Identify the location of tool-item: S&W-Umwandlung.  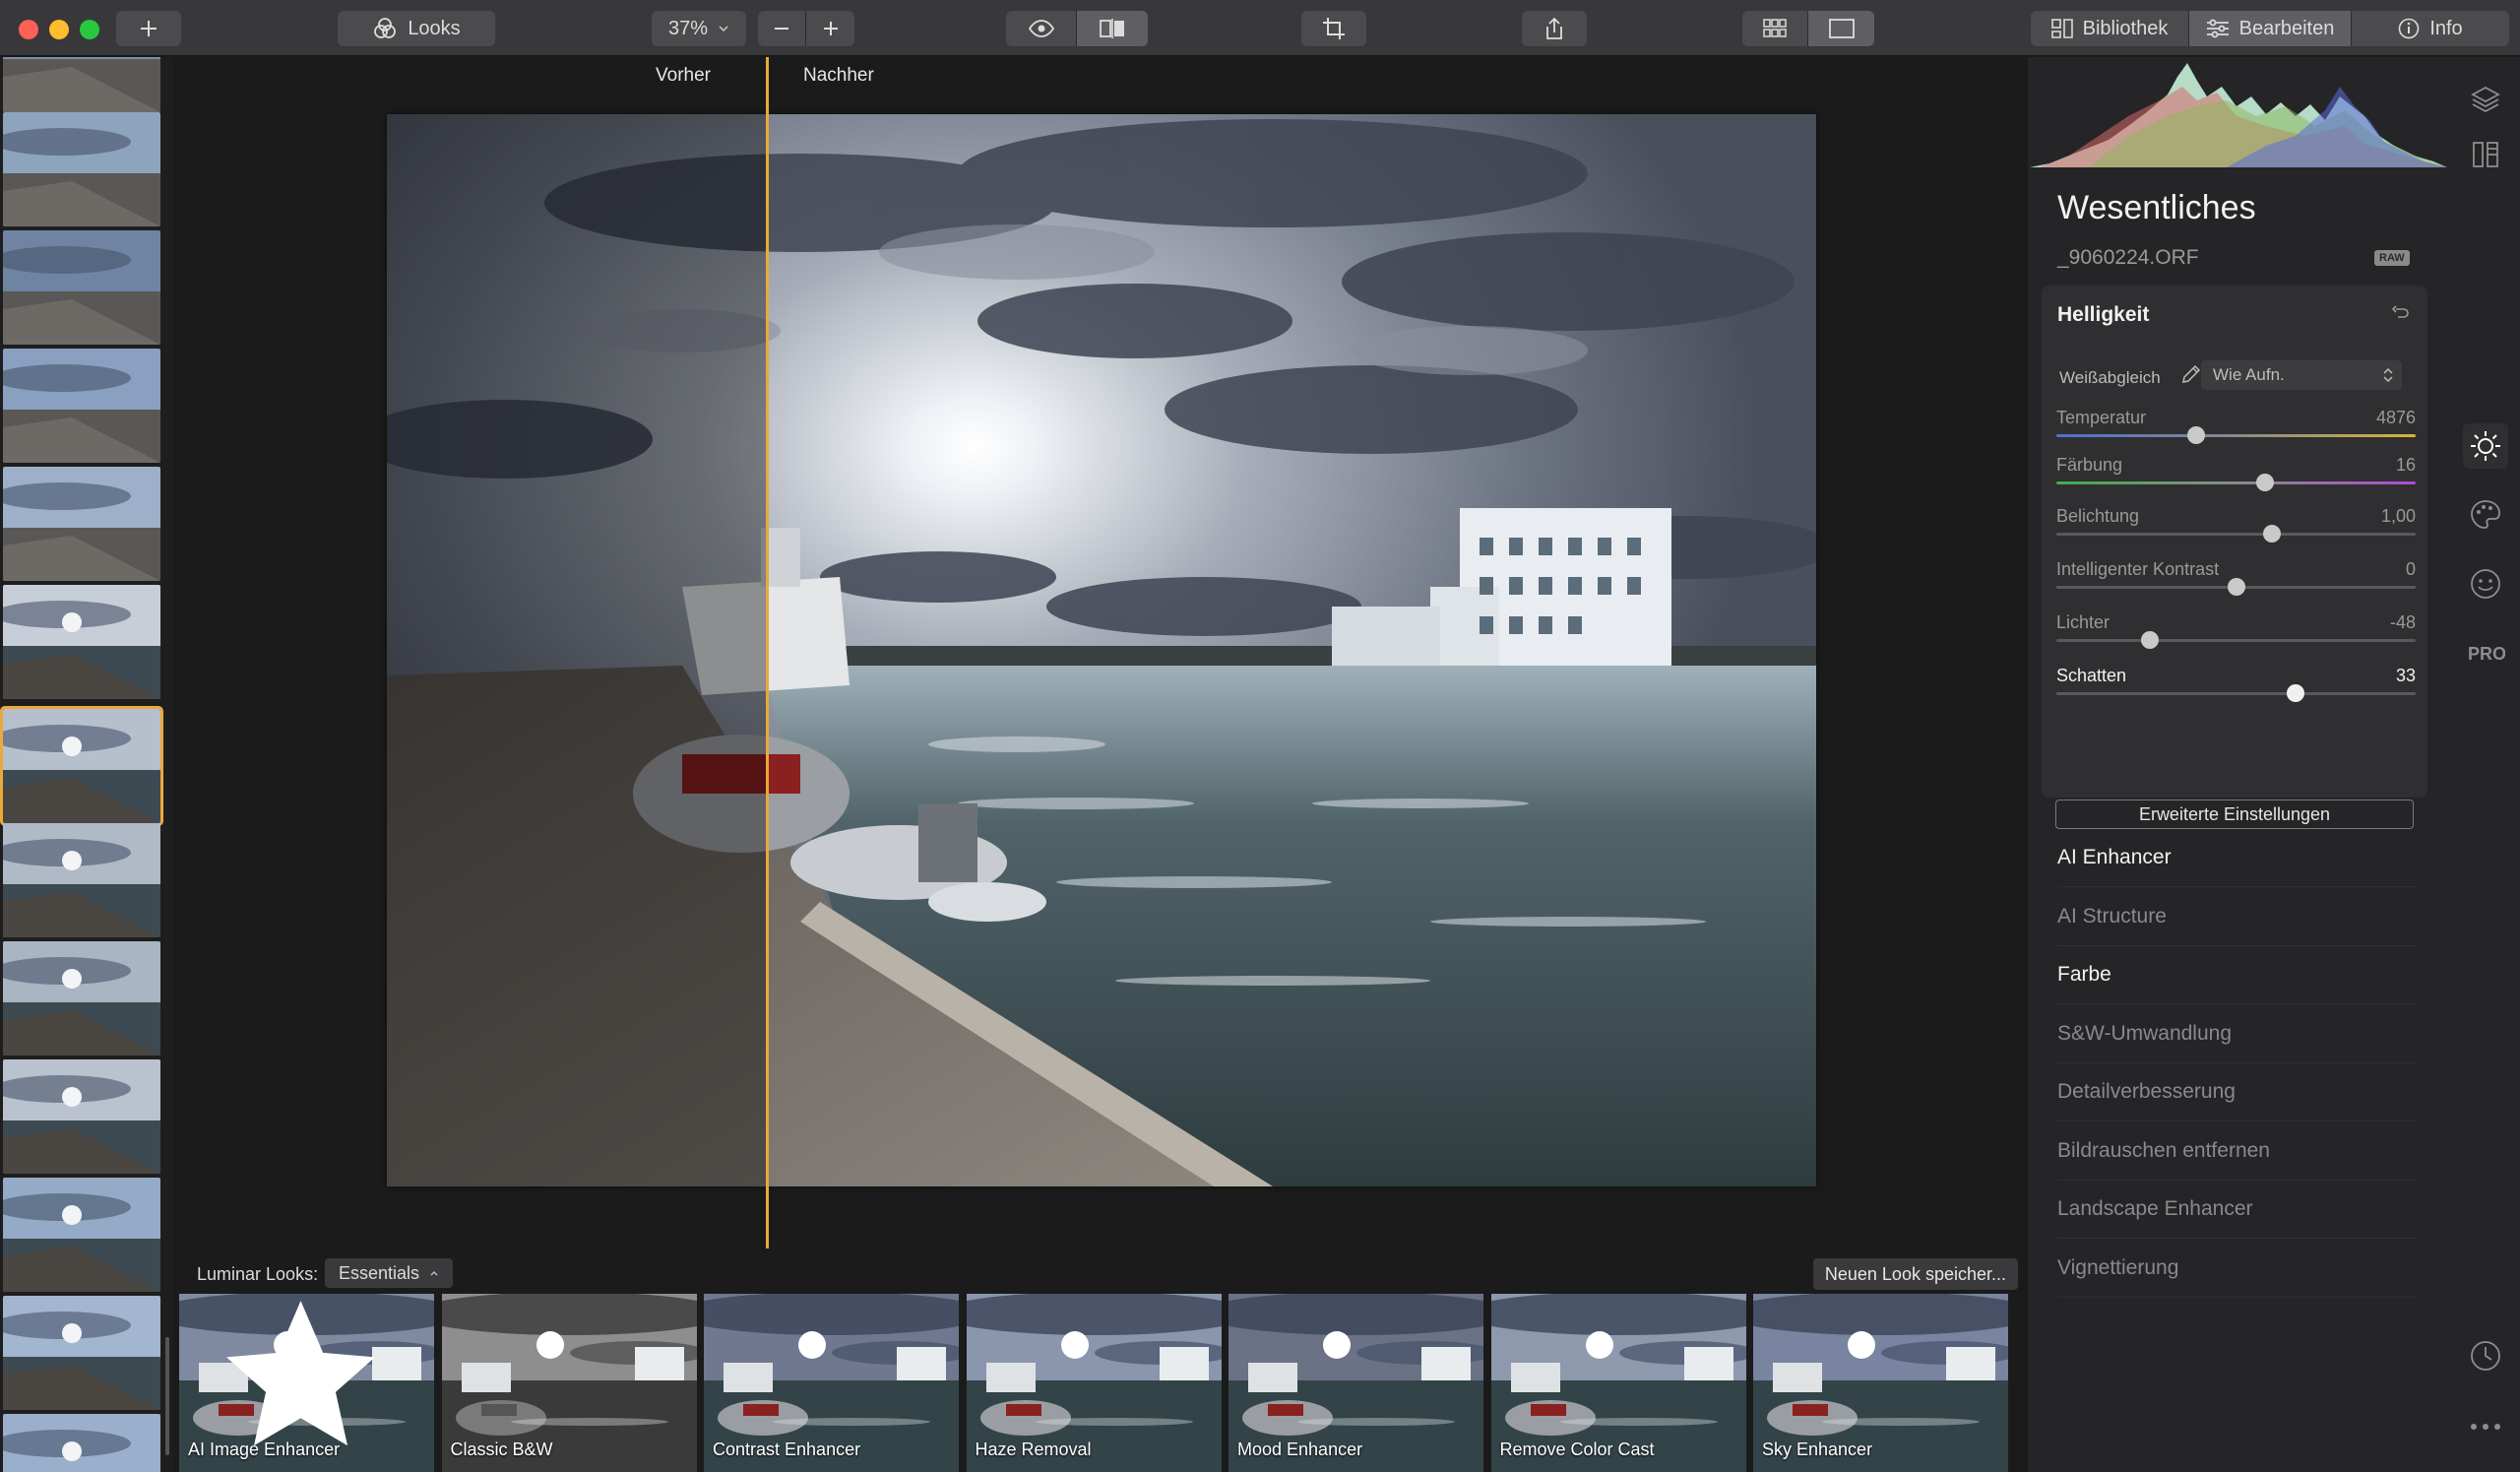
(2237, 1034).